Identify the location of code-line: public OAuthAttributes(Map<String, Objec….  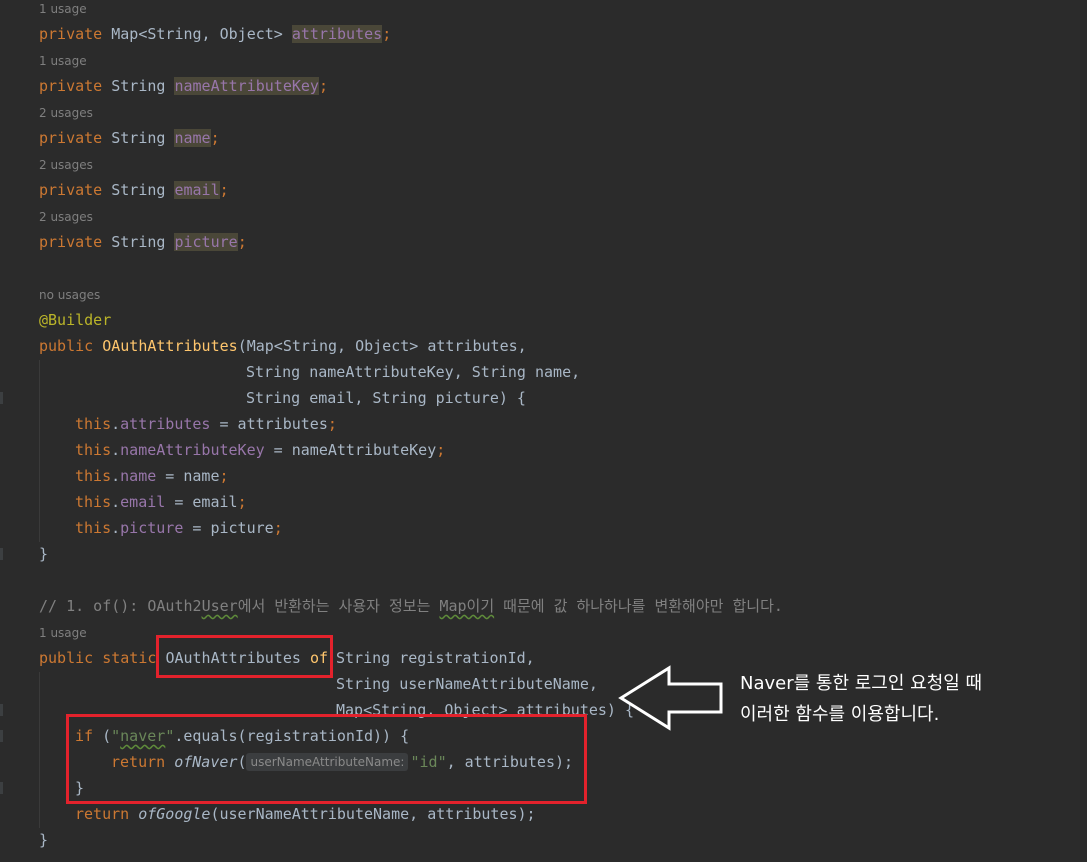
(283, 346).